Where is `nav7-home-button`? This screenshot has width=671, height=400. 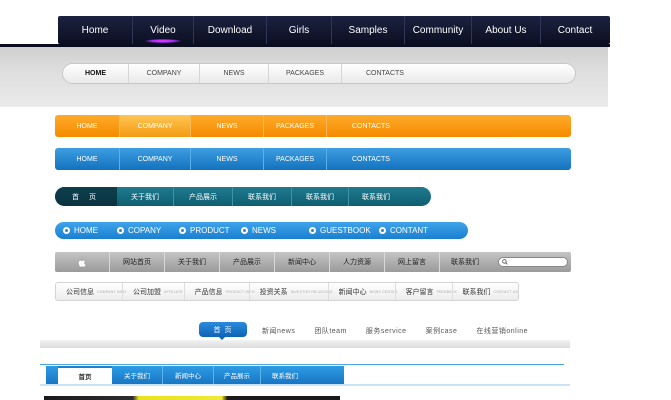 nav7-home-button is located at coordinates (82, 262).